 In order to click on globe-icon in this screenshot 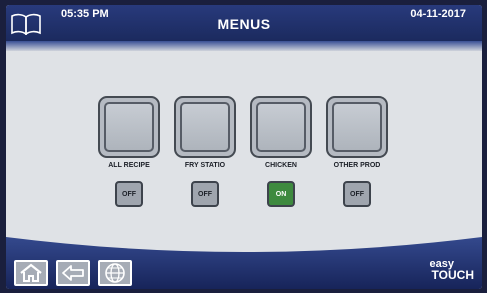, I will do `click(115, 273)`.